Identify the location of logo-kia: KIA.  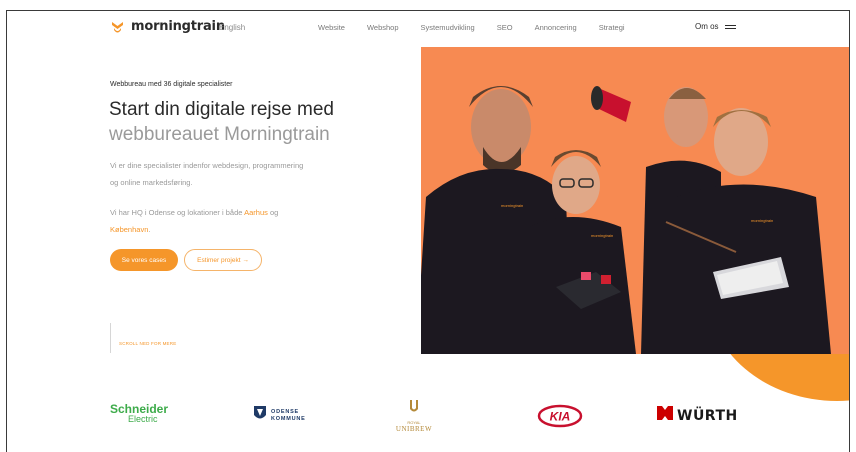
(560, 418).